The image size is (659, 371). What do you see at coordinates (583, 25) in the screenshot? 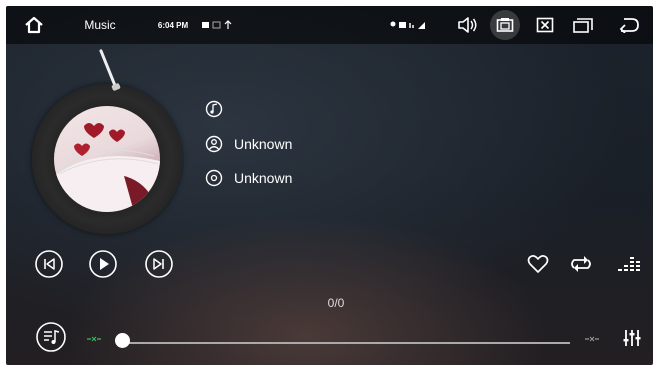
I see `recent-apps-icon` at bounding box center [583, 25].